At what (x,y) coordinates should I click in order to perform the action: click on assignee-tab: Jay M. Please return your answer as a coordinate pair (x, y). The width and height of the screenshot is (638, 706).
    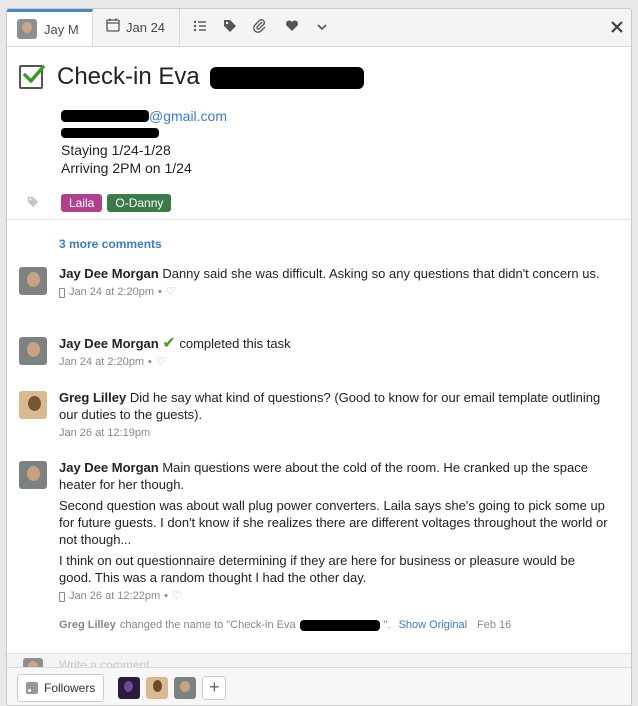
    Looking at the image, I should click on (50, 27).